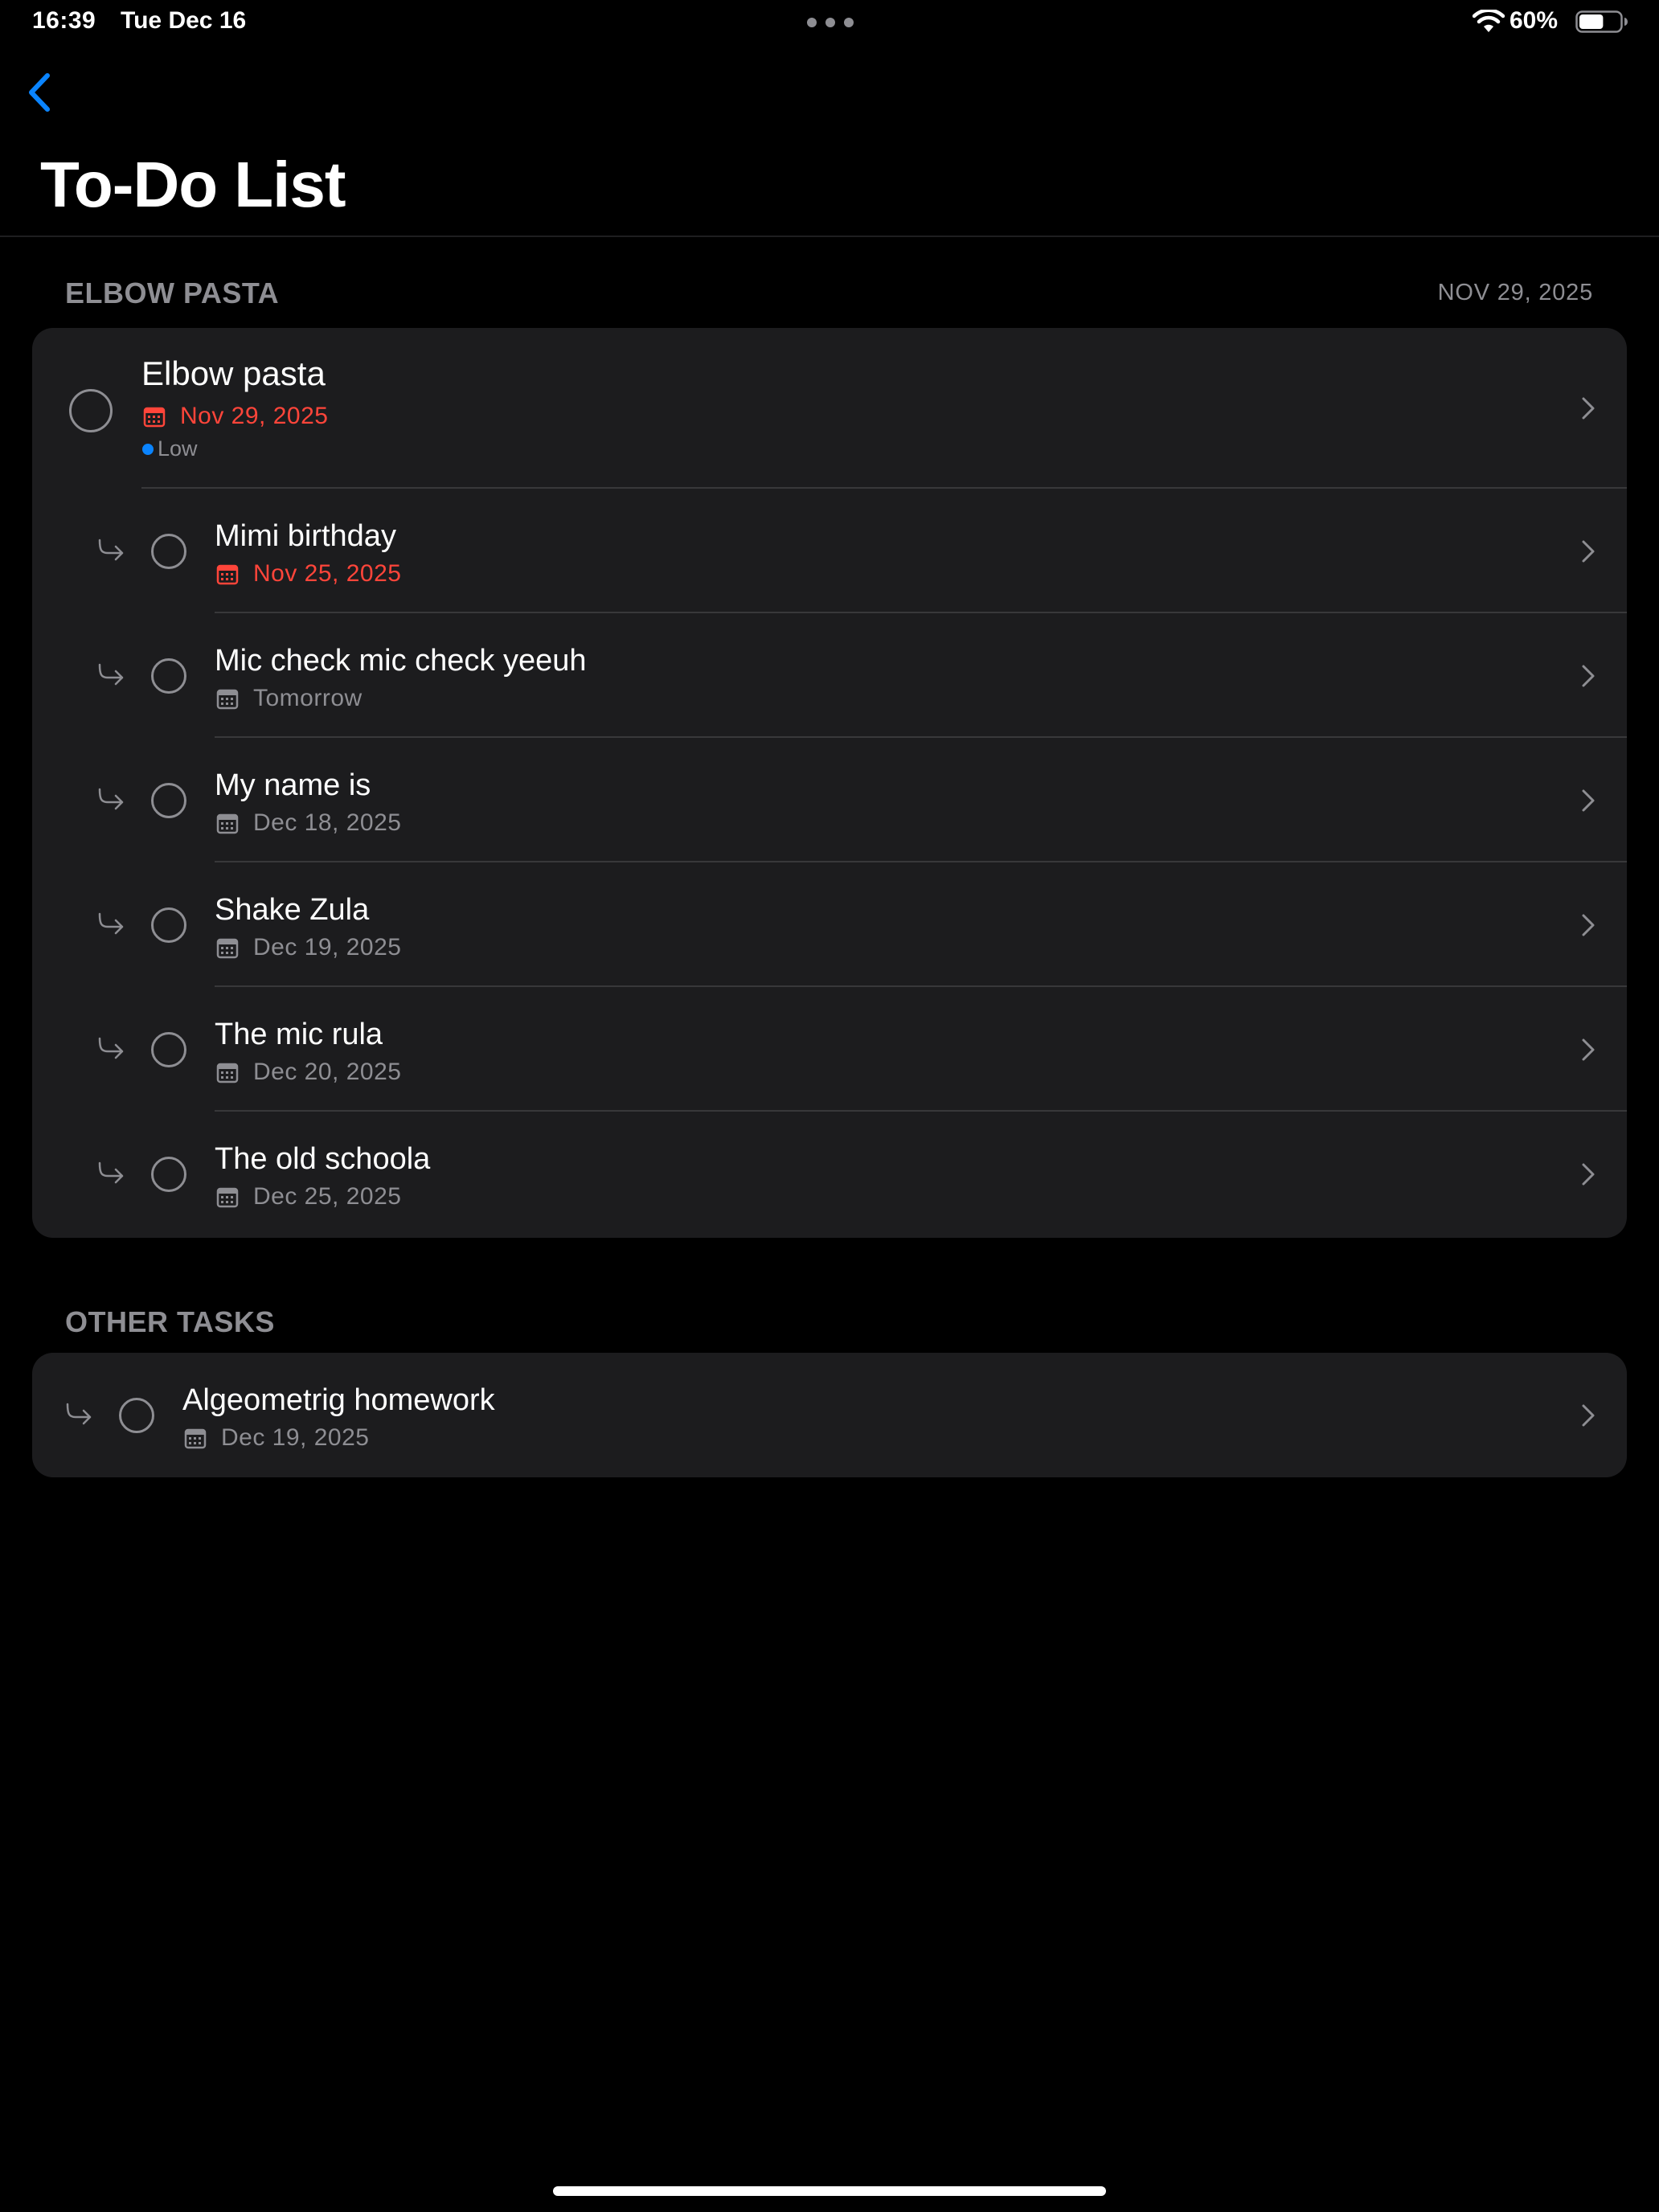 This screenshot has height=2212, width=1659. What do you see at coordinates (327, 1072) in the screenshot?
I see `subtask-due-date: Dec 20, 2025` at bounding box center [327, 1072].